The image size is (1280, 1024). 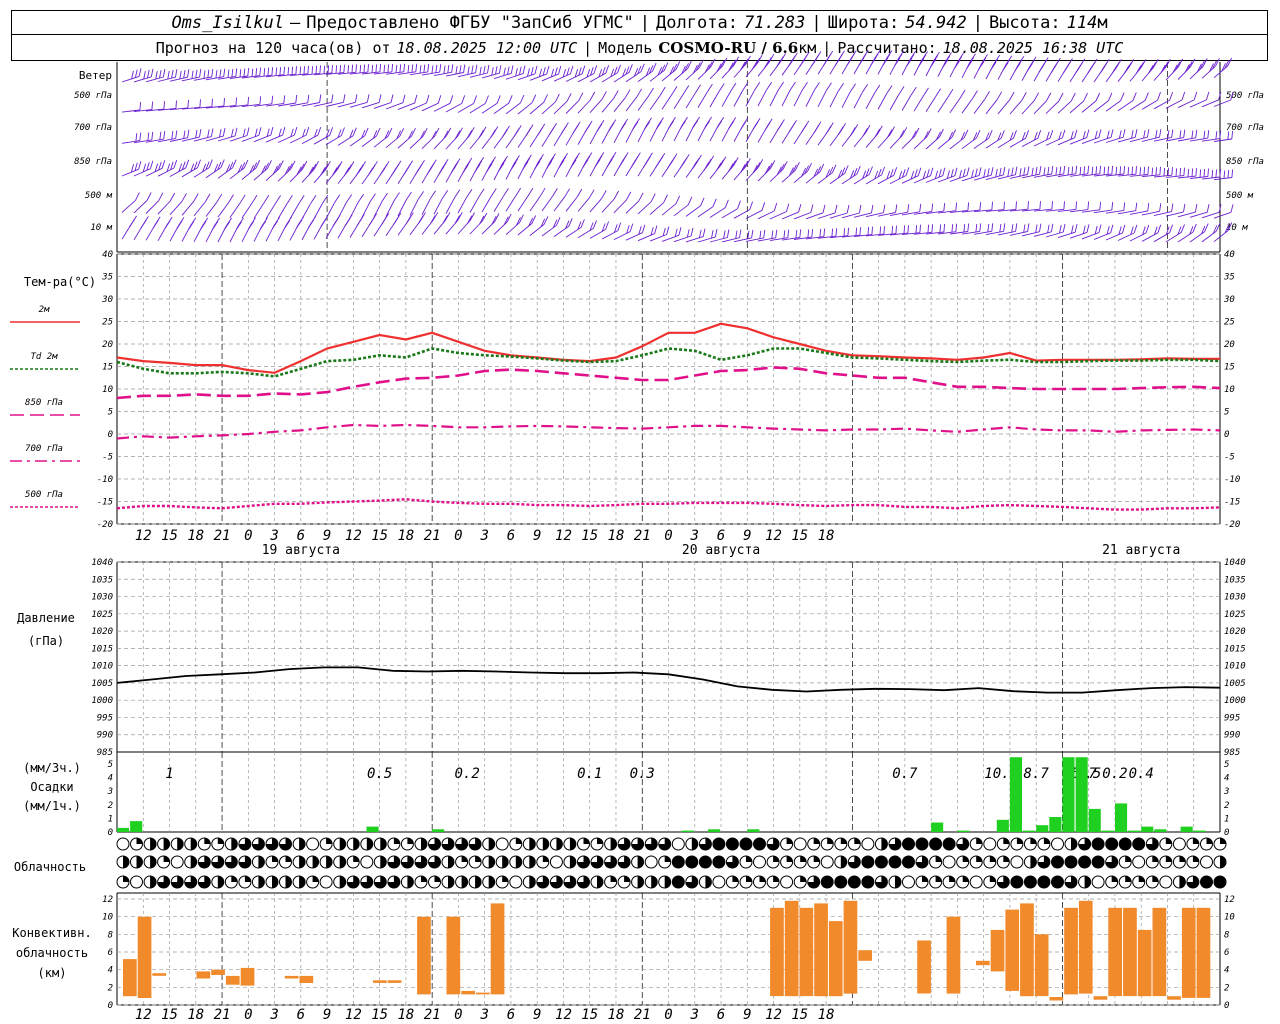 I want to click on convective-yunit: (км), so click(x=52, y=973).